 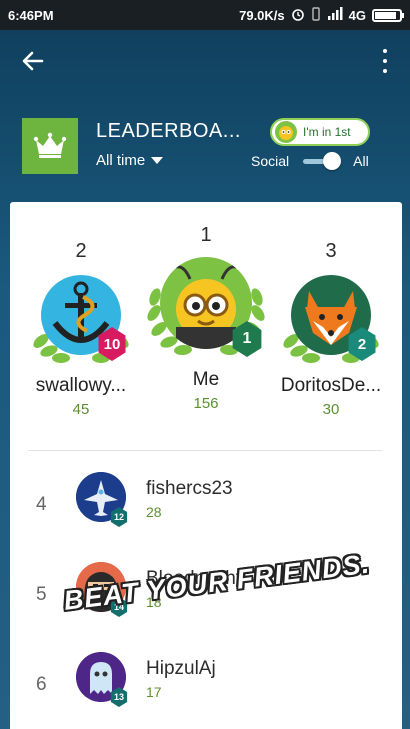 What do you see at coordinates (41, 594) in the screenshot?
I see `row-rank: 5` at bounding box center [41, 594].